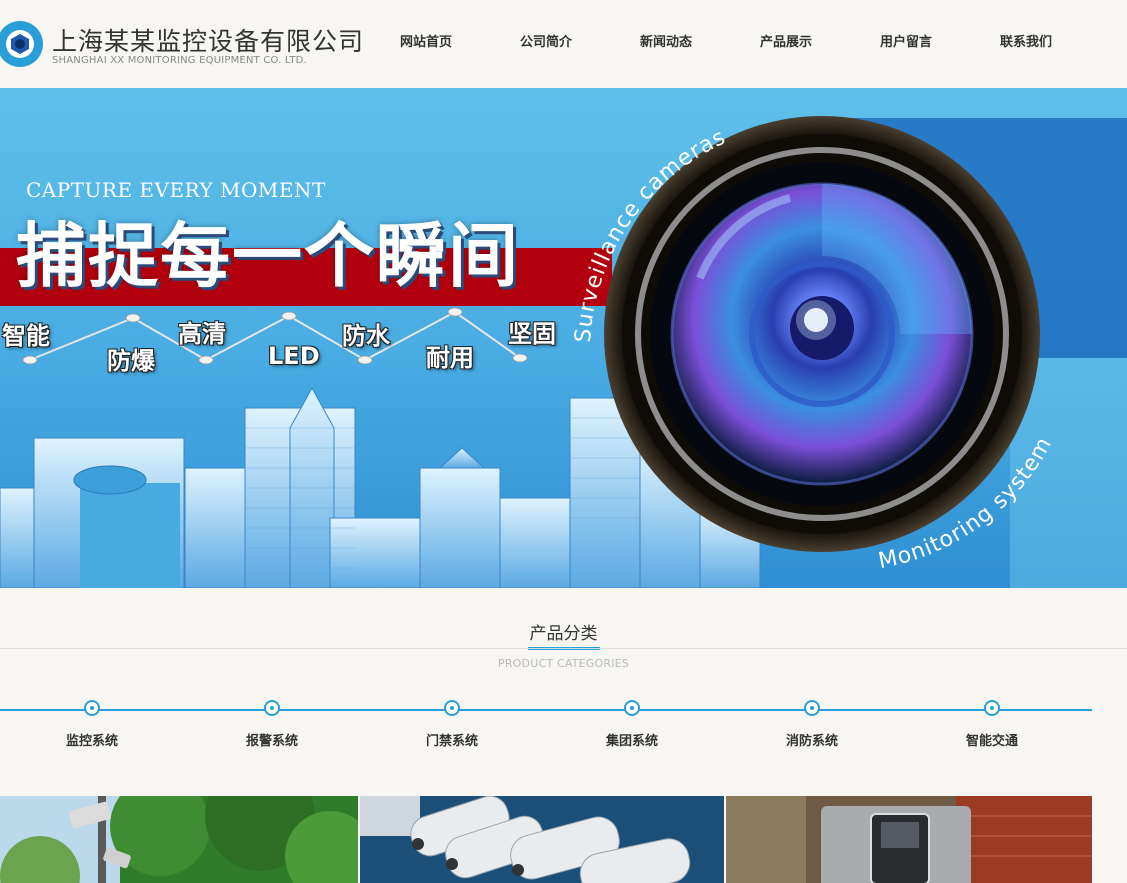  I want to click on arc-text-bottom: Monitoring system, so click(966, 504).